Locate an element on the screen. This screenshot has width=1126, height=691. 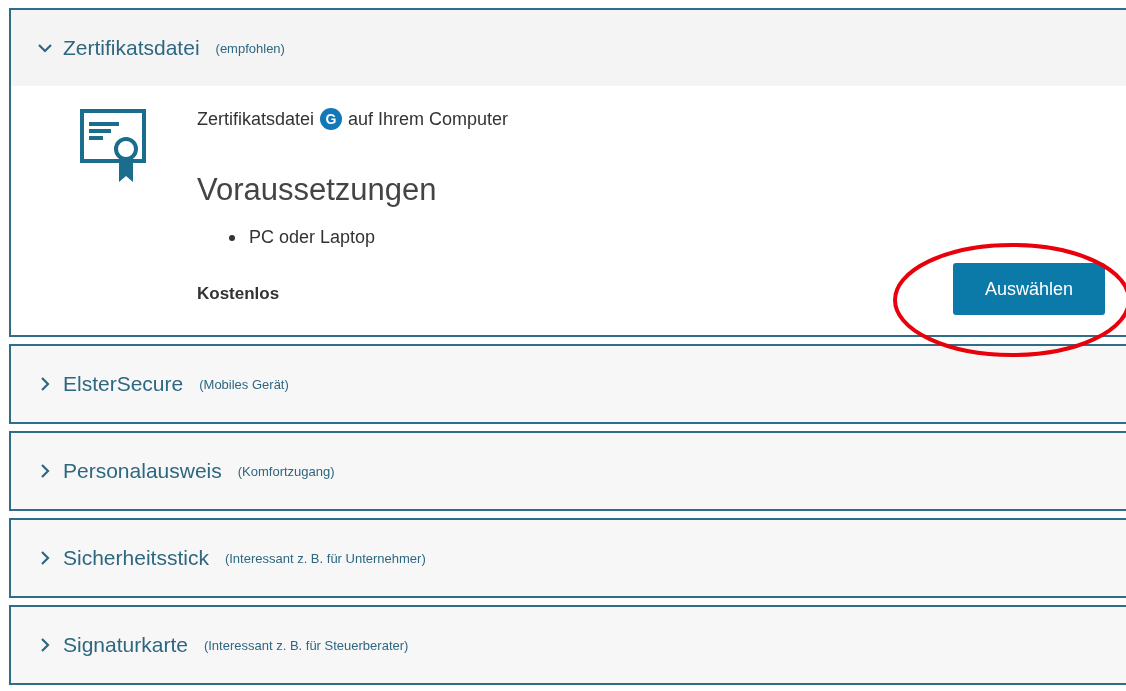
accordion-header: Personalausweis (Komfortzugang) is located at coordinates (568, 471).